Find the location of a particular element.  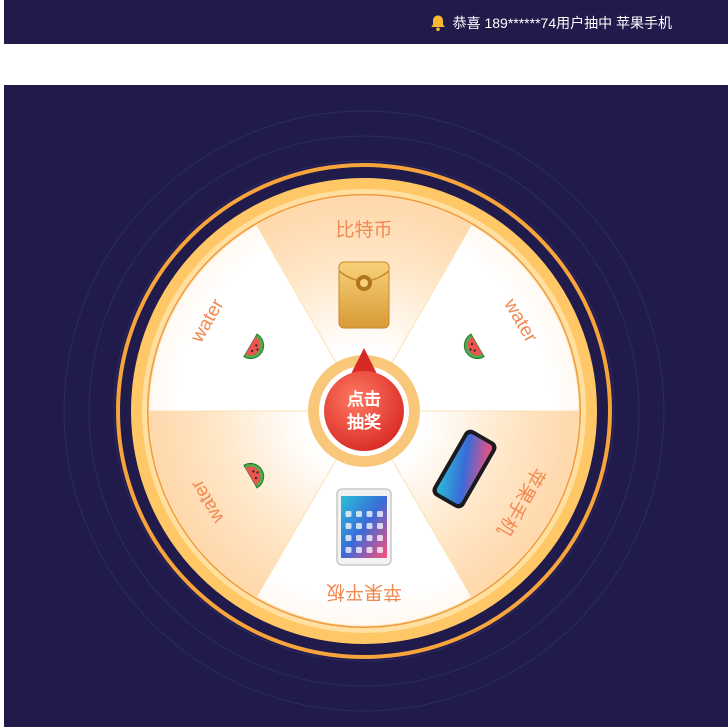

red-envelope-icon is located at coordinates (364, 295).